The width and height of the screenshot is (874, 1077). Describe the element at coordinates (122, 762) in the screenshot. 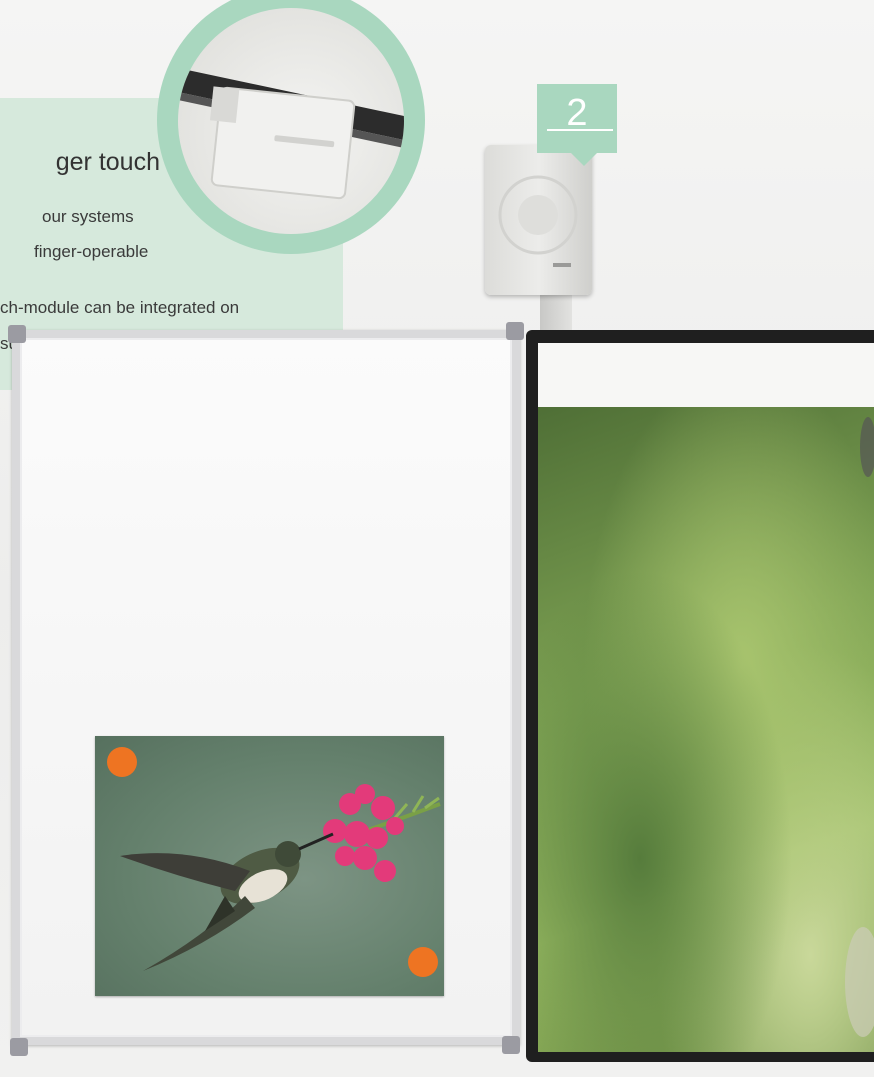

I see `magnet-top-left` at that location.